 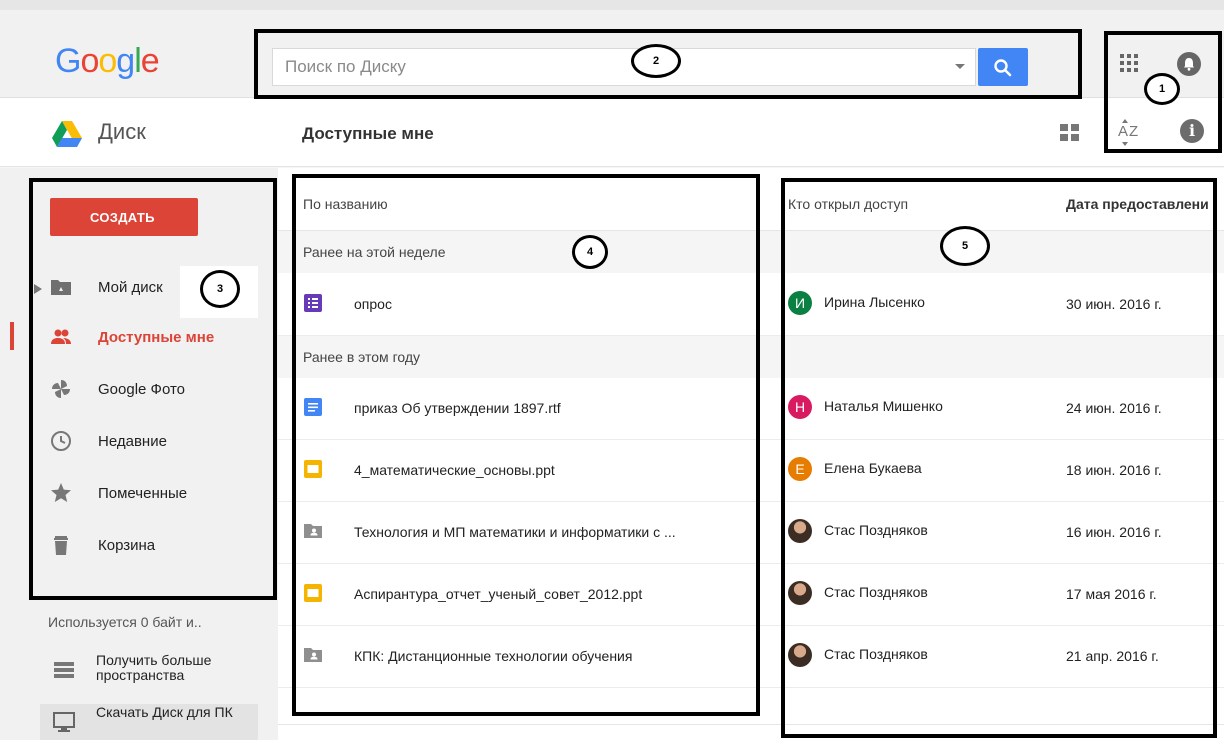 I want to click on drive-toolbar: Диск Доступные мне AZ i, so click(x=612, y=133).